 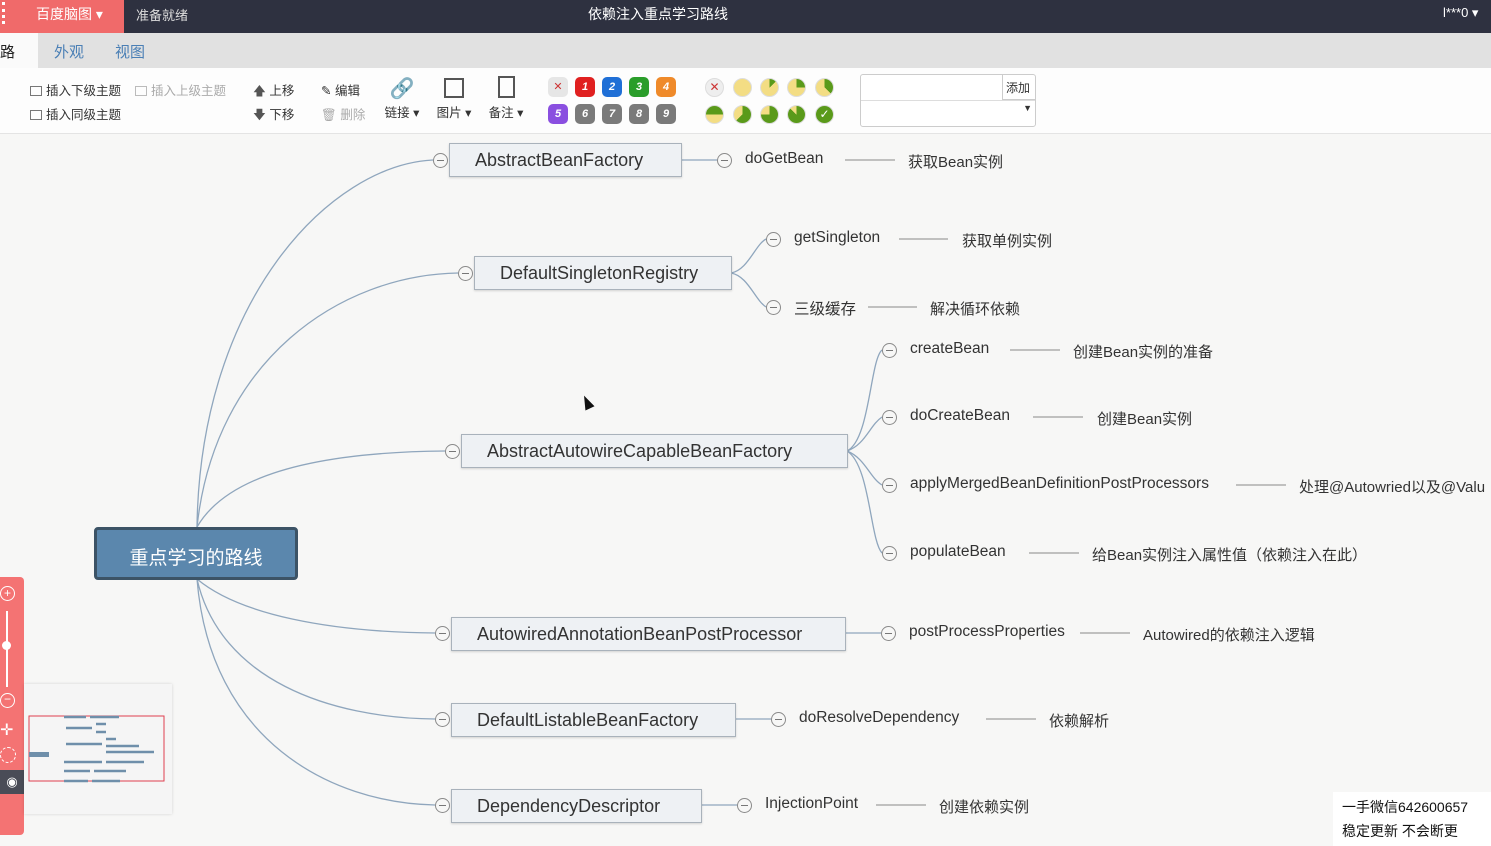 I want to click on topic-populate-bean: populateBean, so click(x=958, y=552).